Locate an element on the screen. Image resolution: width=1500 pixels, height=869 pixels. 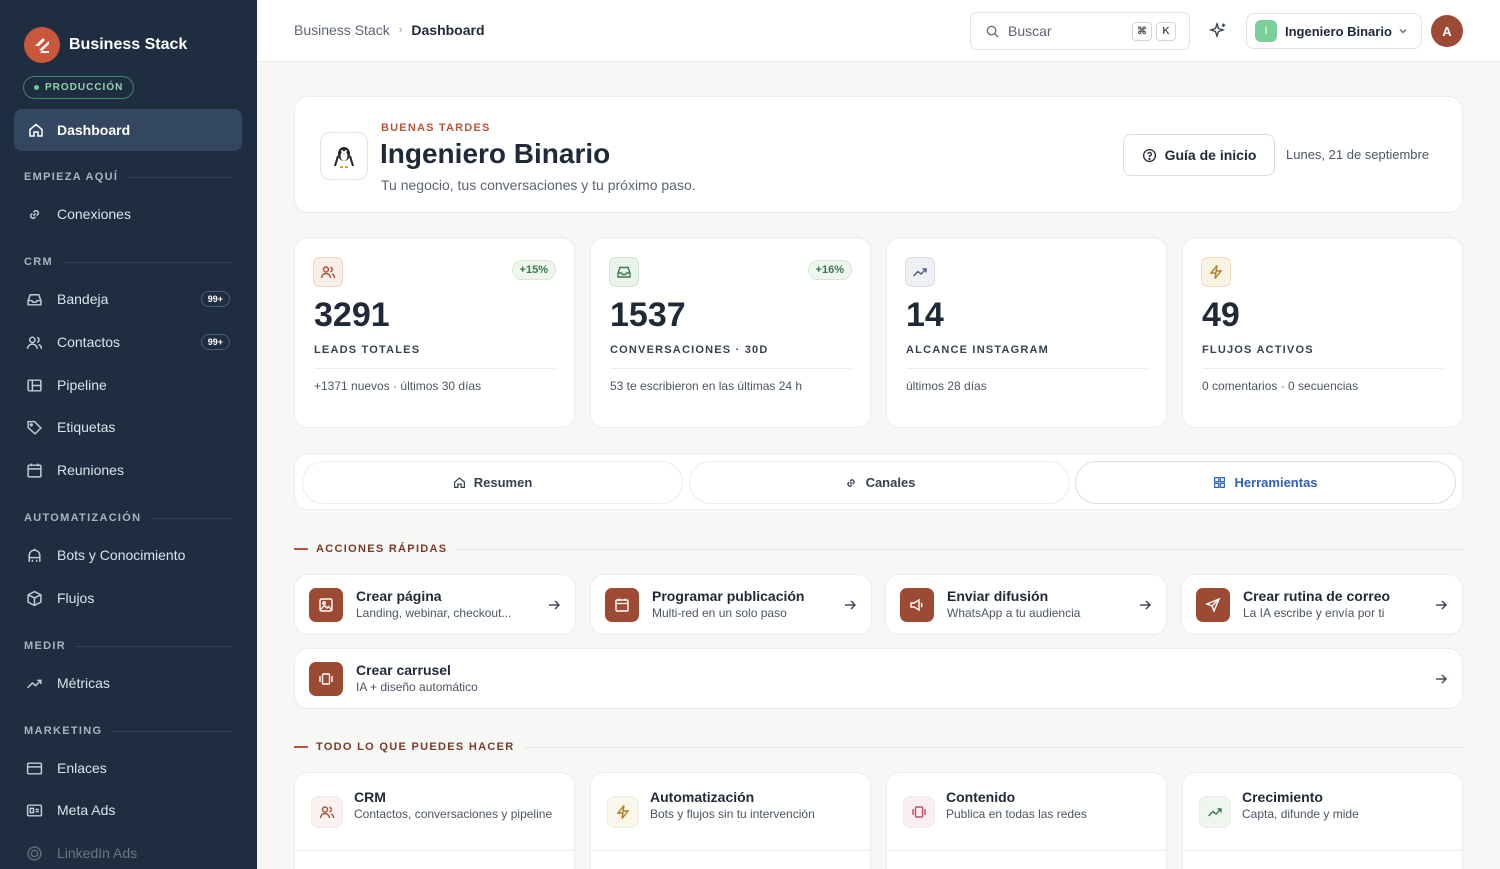
sidebar-item-conexiones: Conexiones is located at coordinates (129, 214).